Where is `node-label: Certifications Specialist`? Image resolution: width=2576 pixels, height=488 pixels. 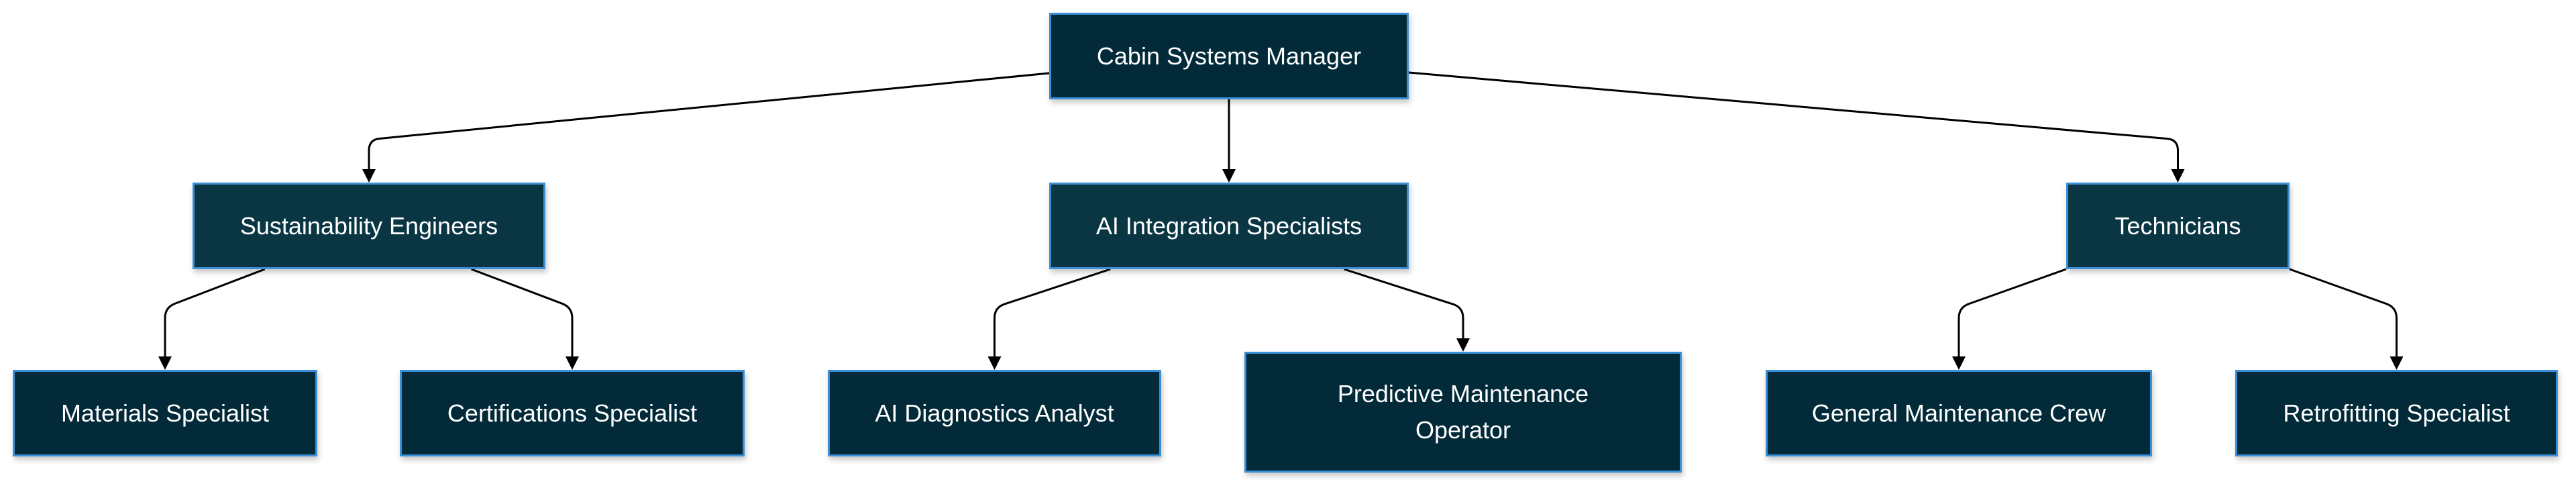 node-label: Certifications Specialist is located at coordinates (572, 413).